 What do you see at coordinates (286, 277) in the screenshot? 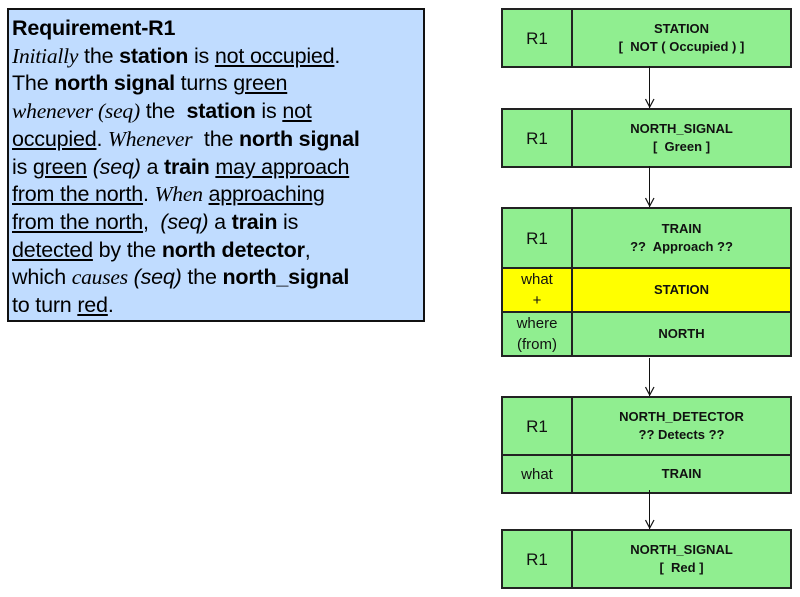
I see `term: north_signal` at bounding box center [286, 277].